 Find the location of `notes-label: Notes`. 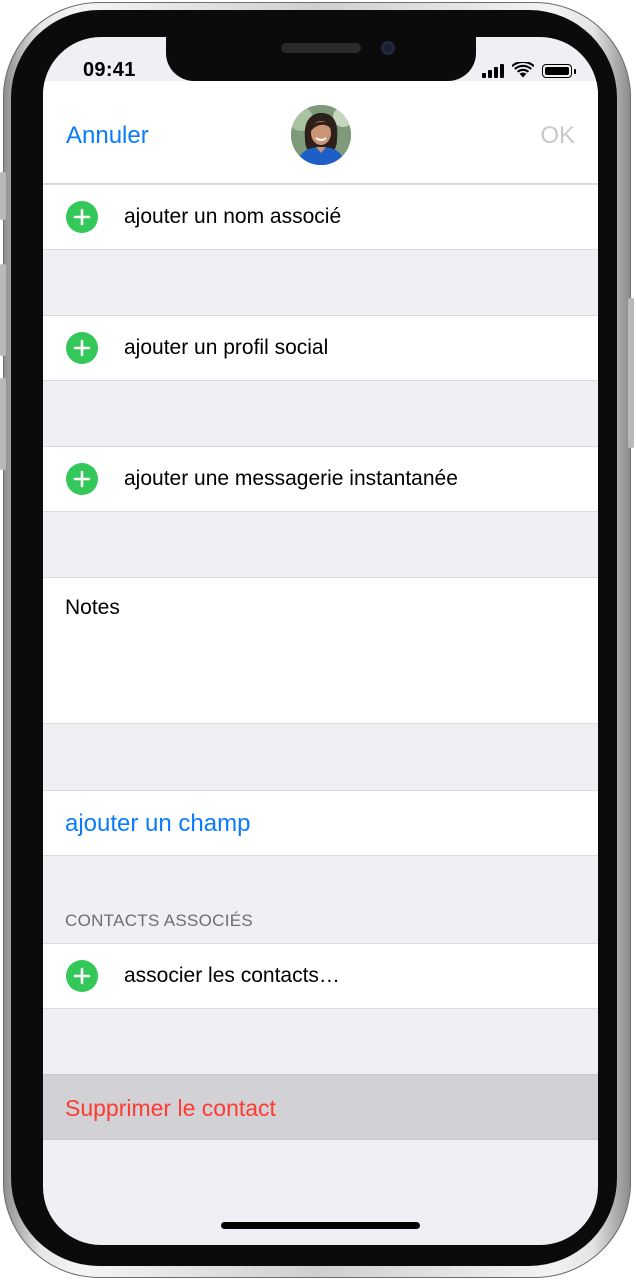

notes-label: Notes is located at coordinates (92, 607).